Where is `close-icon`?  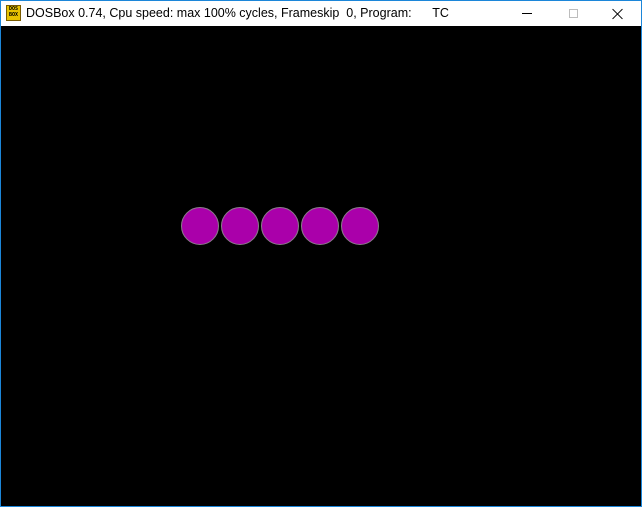
close-icon is located at coordinates (618, 14).